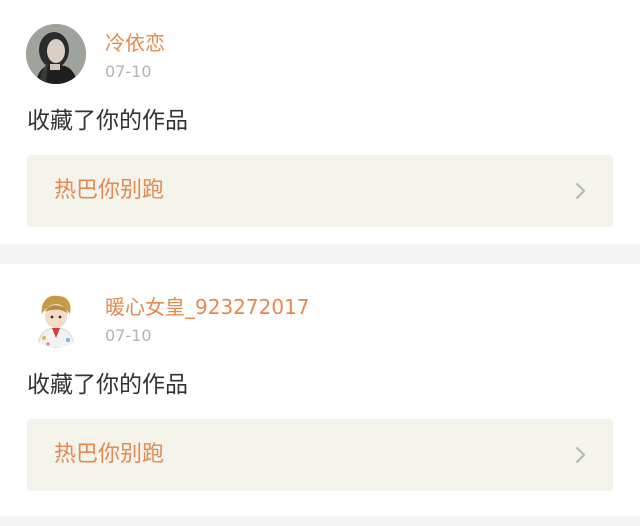 The height and width of the screenshot is (526, 640). I want to click on avatar-girl-dark-hair-icon, so click(56, 54).